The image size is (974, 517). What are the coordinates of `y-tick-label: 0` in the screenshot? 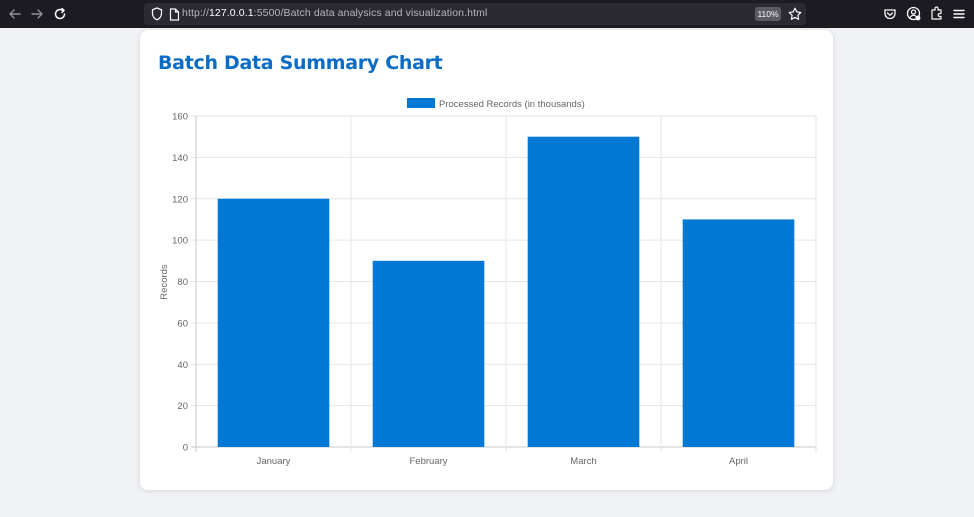 It's located at (185, 448).